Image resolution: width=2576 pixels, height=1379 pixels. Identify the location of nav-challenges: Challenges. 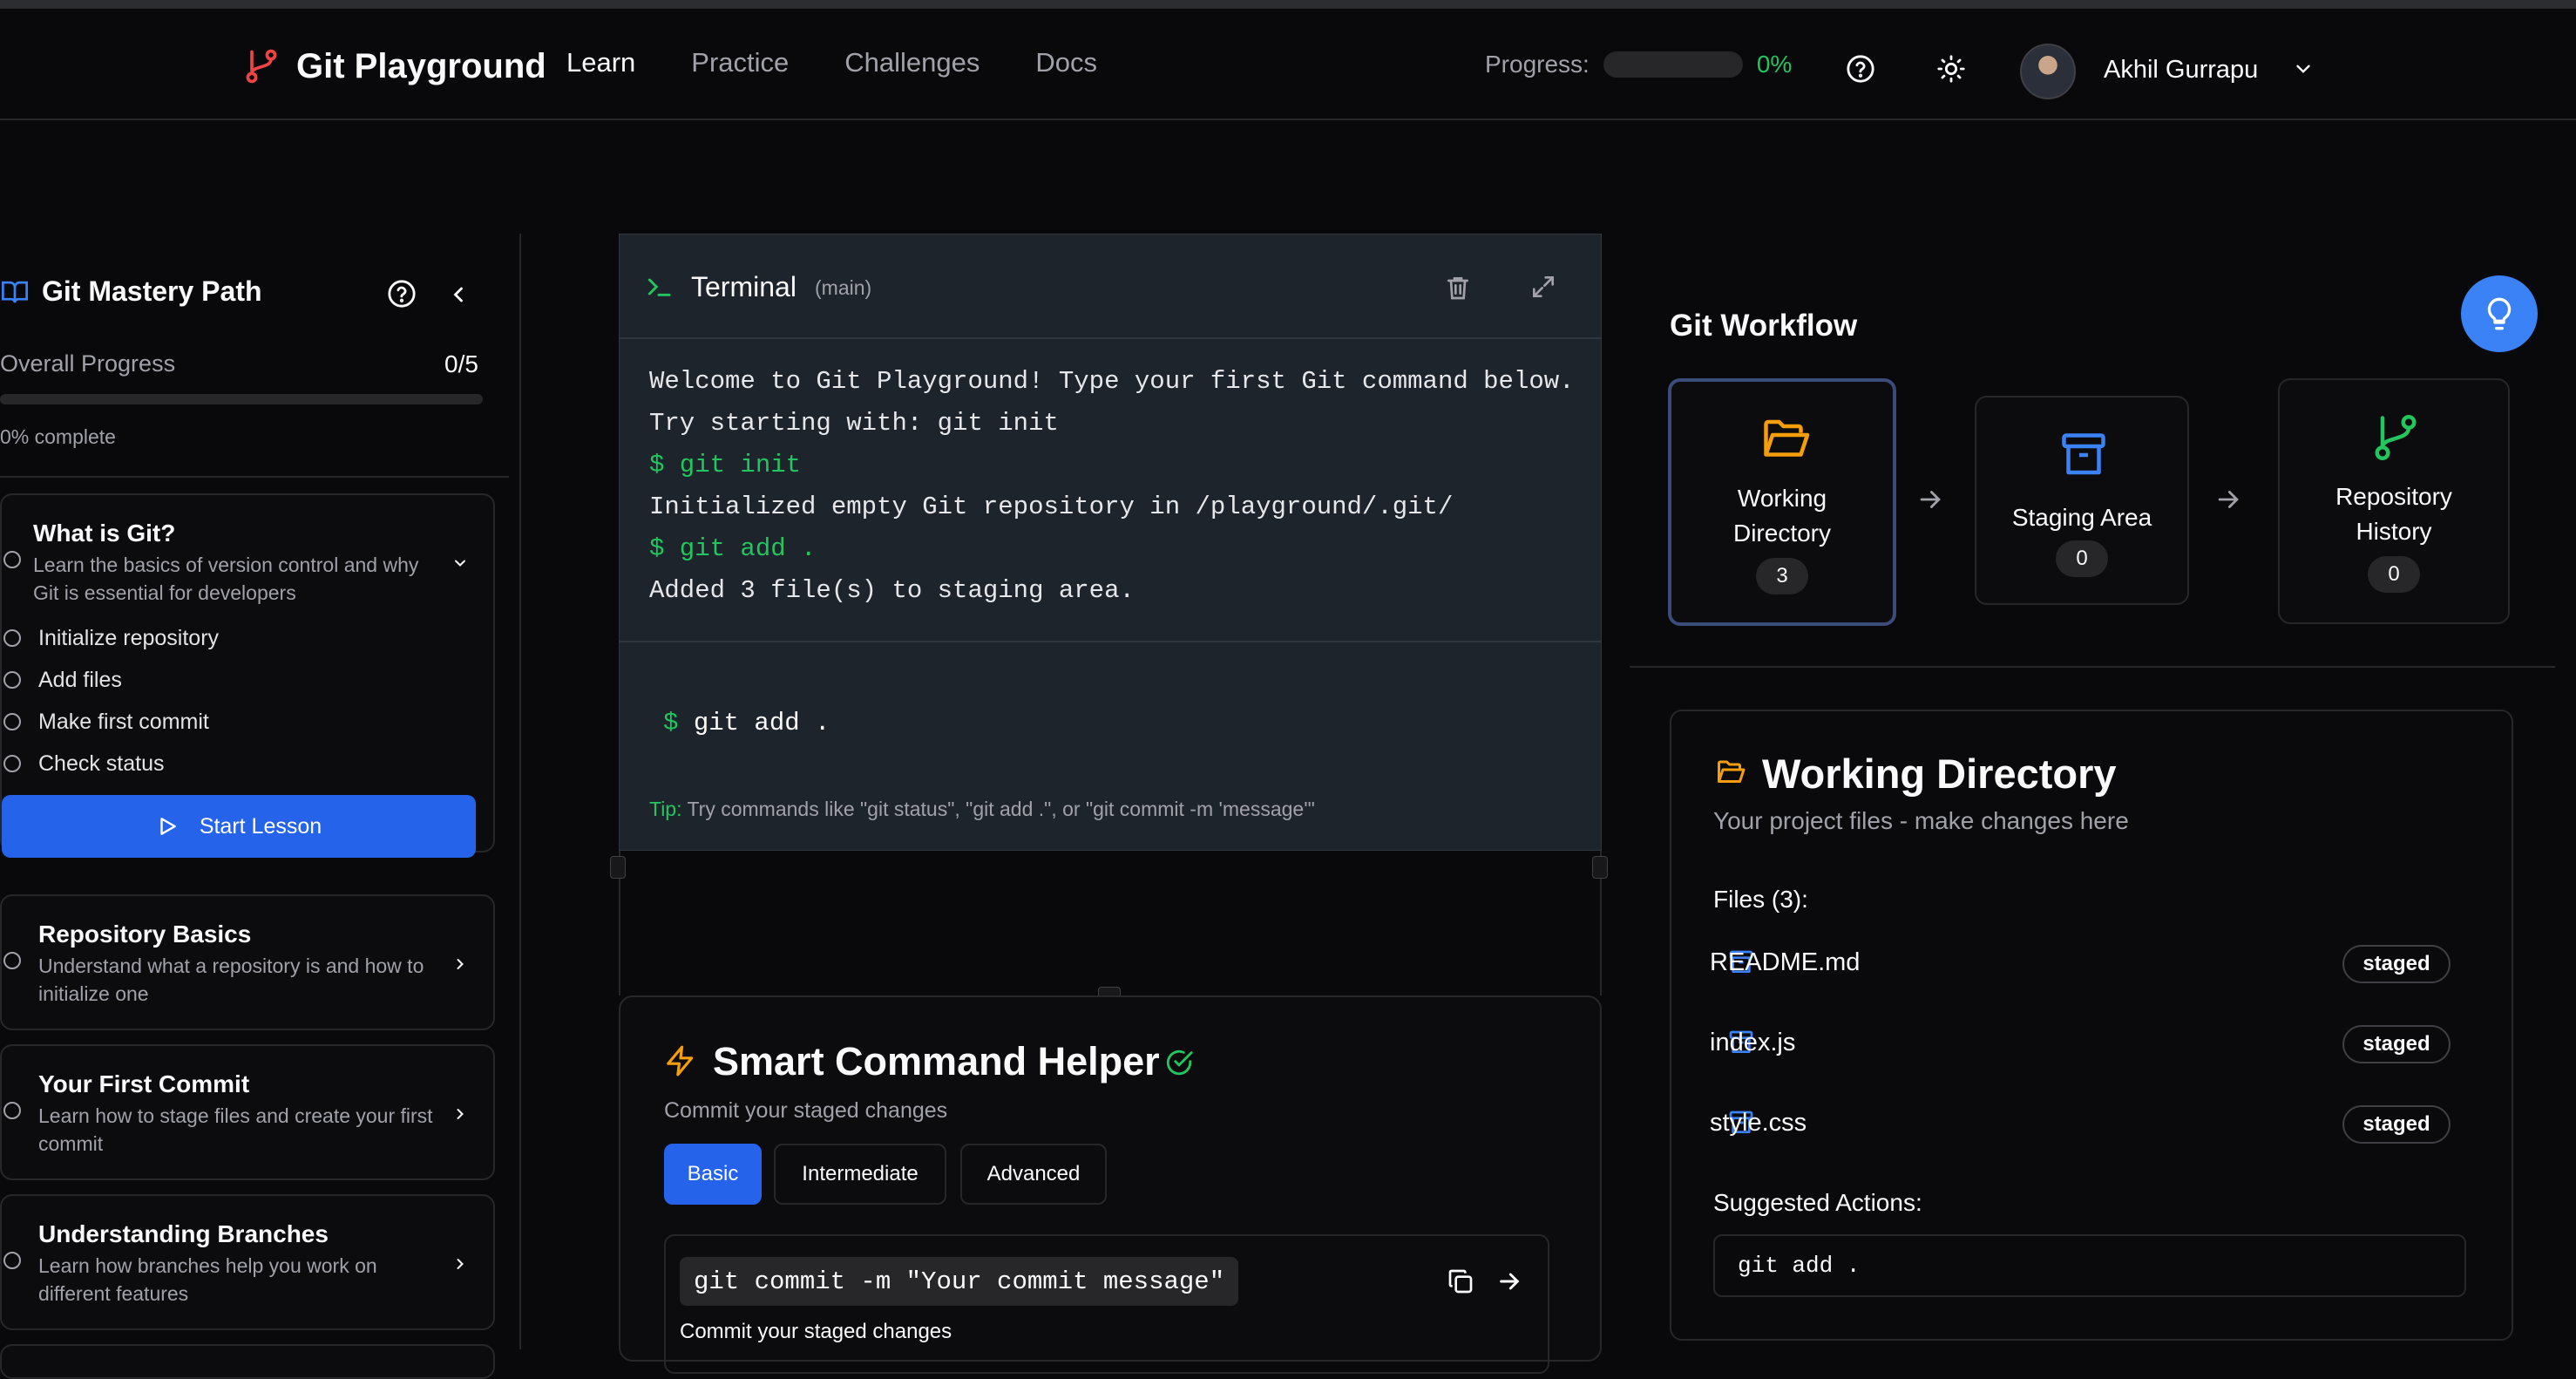
(912, 63).